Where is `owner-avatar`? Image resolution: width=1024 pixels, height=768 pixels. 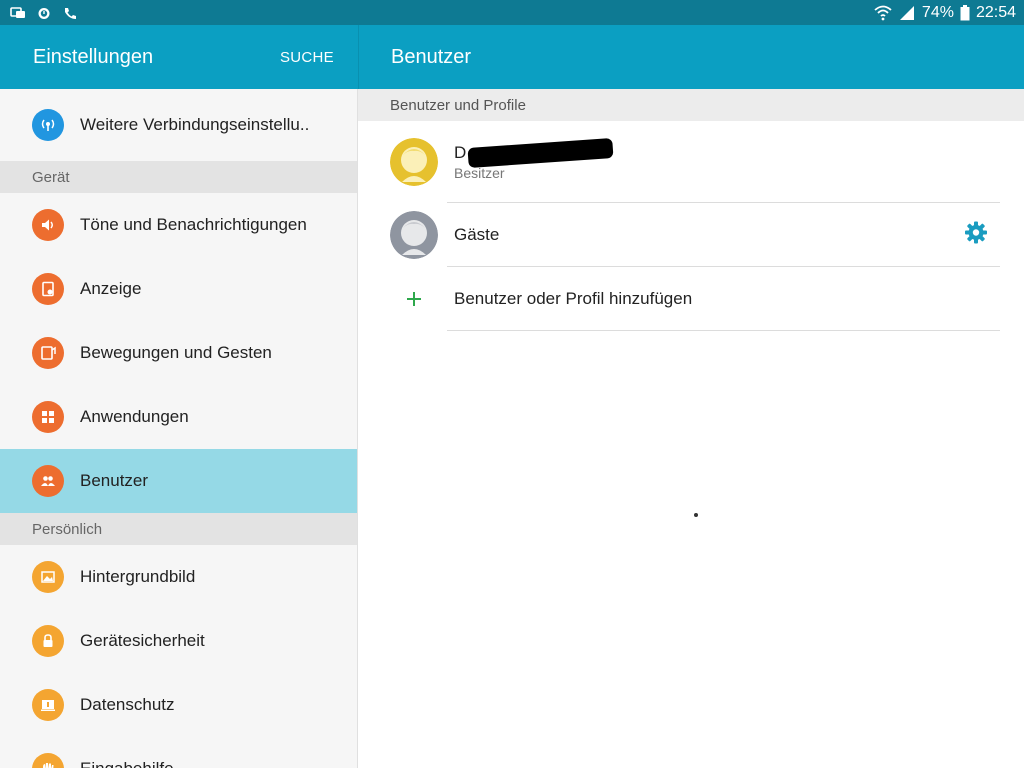 owner-avatar is located at coordinates (414, 162).